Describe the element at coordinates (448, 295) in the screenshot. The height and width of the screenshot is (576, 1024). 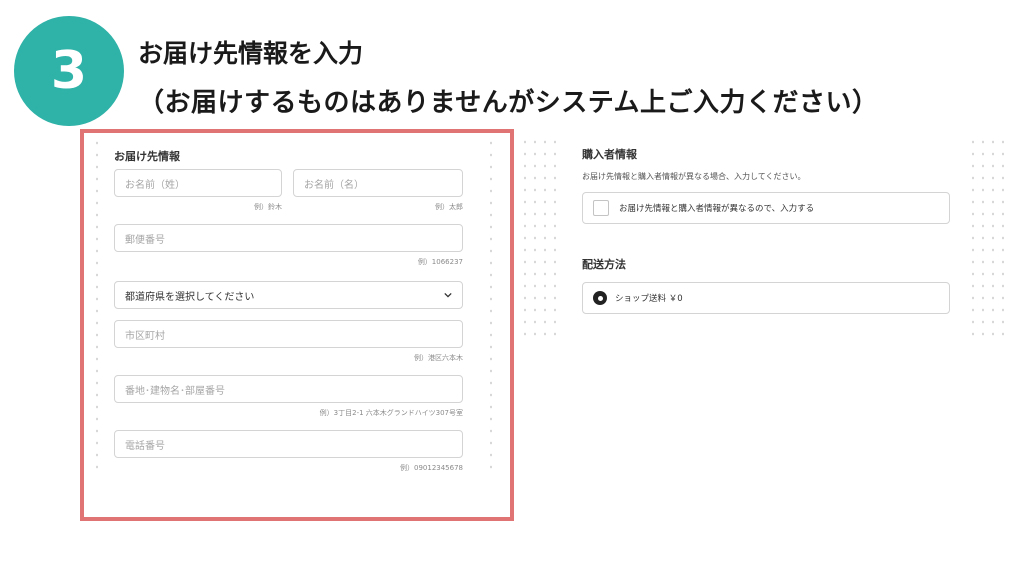
I see `chevron-down-icon` at that location.